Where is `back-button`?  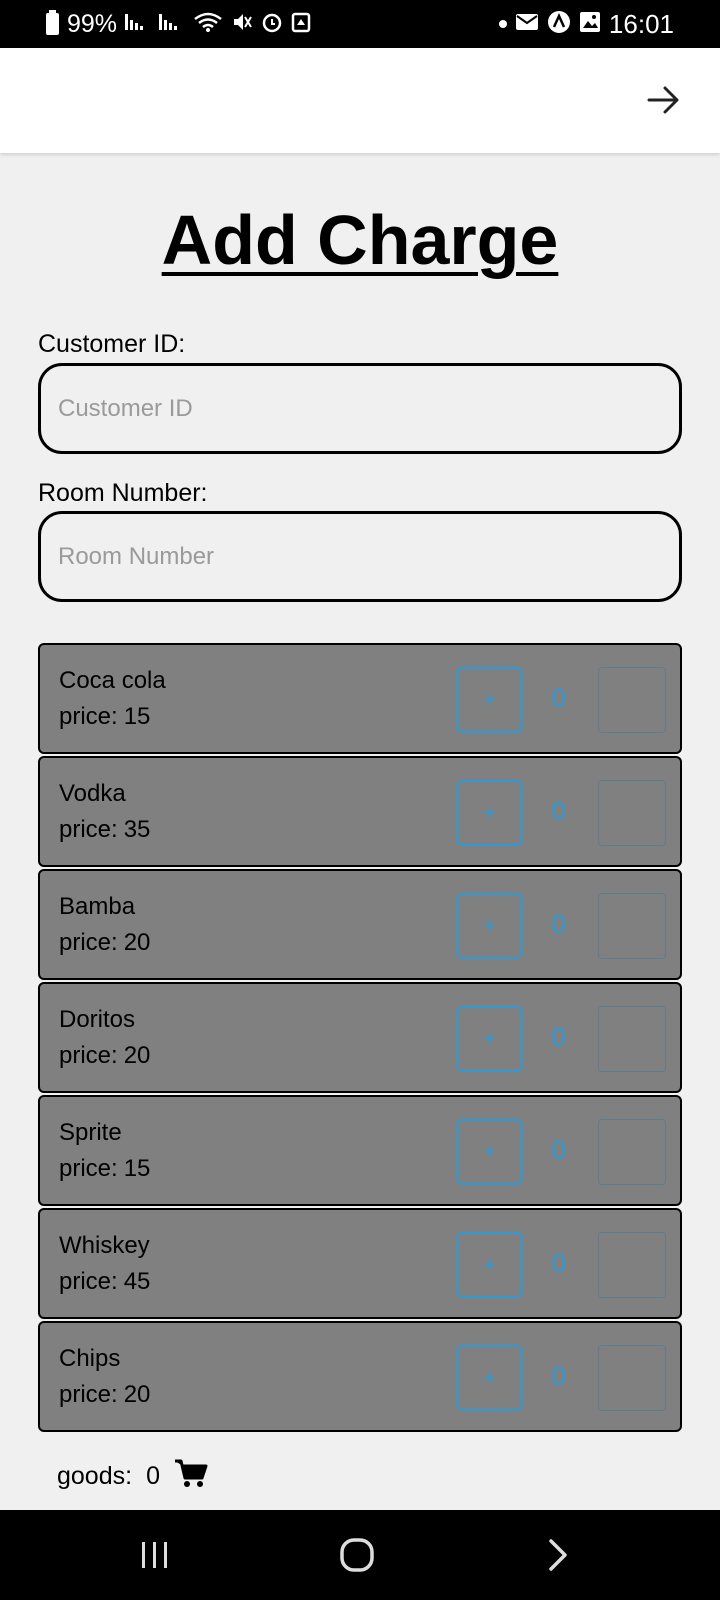 back-button is located at coordinates (558, 1555).